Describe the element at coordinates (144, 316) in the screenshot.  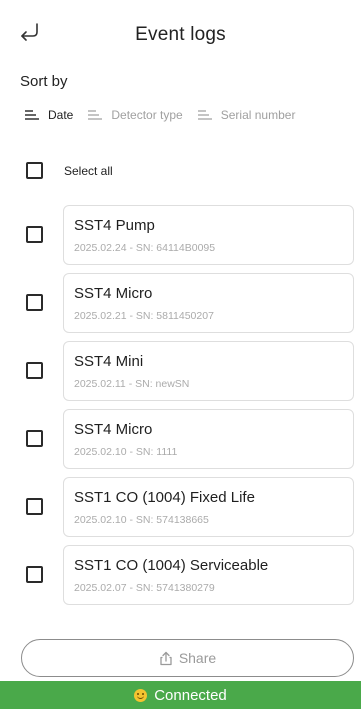
I see `log-subtitle: 2025.02.21 - SN: 5811450207` at that location.